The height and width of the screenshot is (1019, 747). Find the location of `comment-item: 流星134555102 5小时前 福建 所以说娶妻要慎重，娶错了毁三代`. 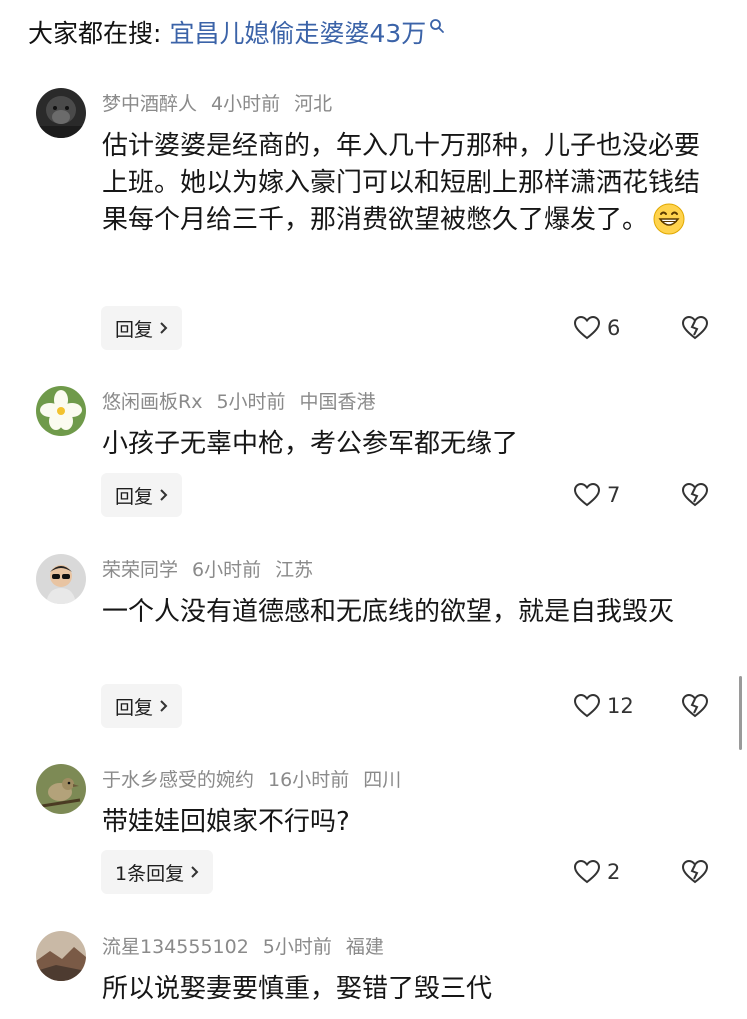

comment-item: 流星134555102 5小时前 福建 所以说娶妻要慎重，娶错了毁三代 is located at coordinates (373, 975).